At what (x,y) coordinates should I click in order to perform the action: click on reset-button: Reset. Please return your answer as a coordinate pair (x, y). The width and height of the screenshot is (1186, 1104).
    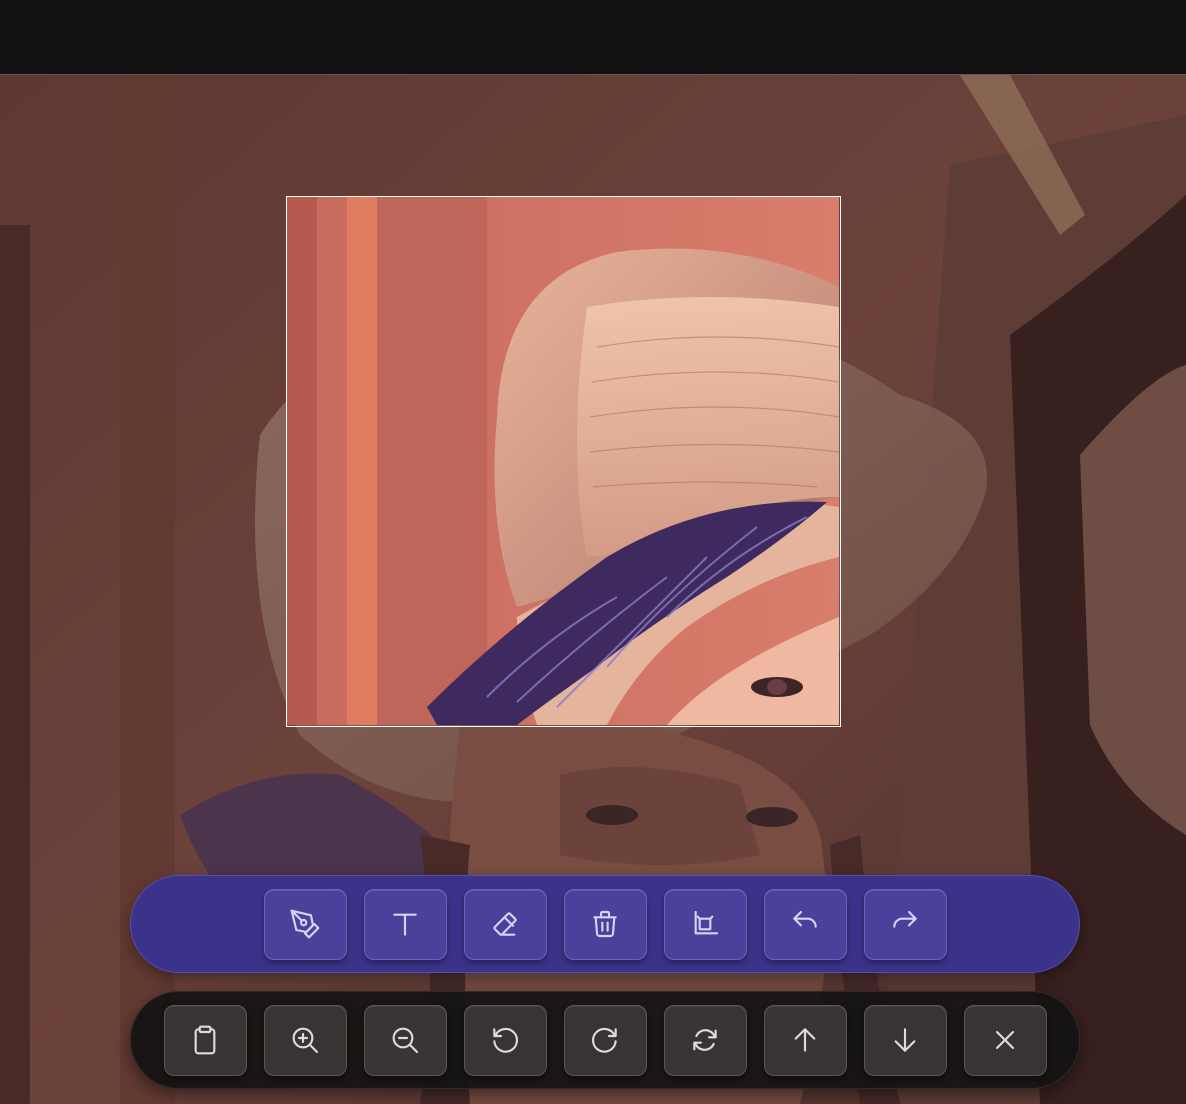
    Looking at the image, I should click on (705, 1040).